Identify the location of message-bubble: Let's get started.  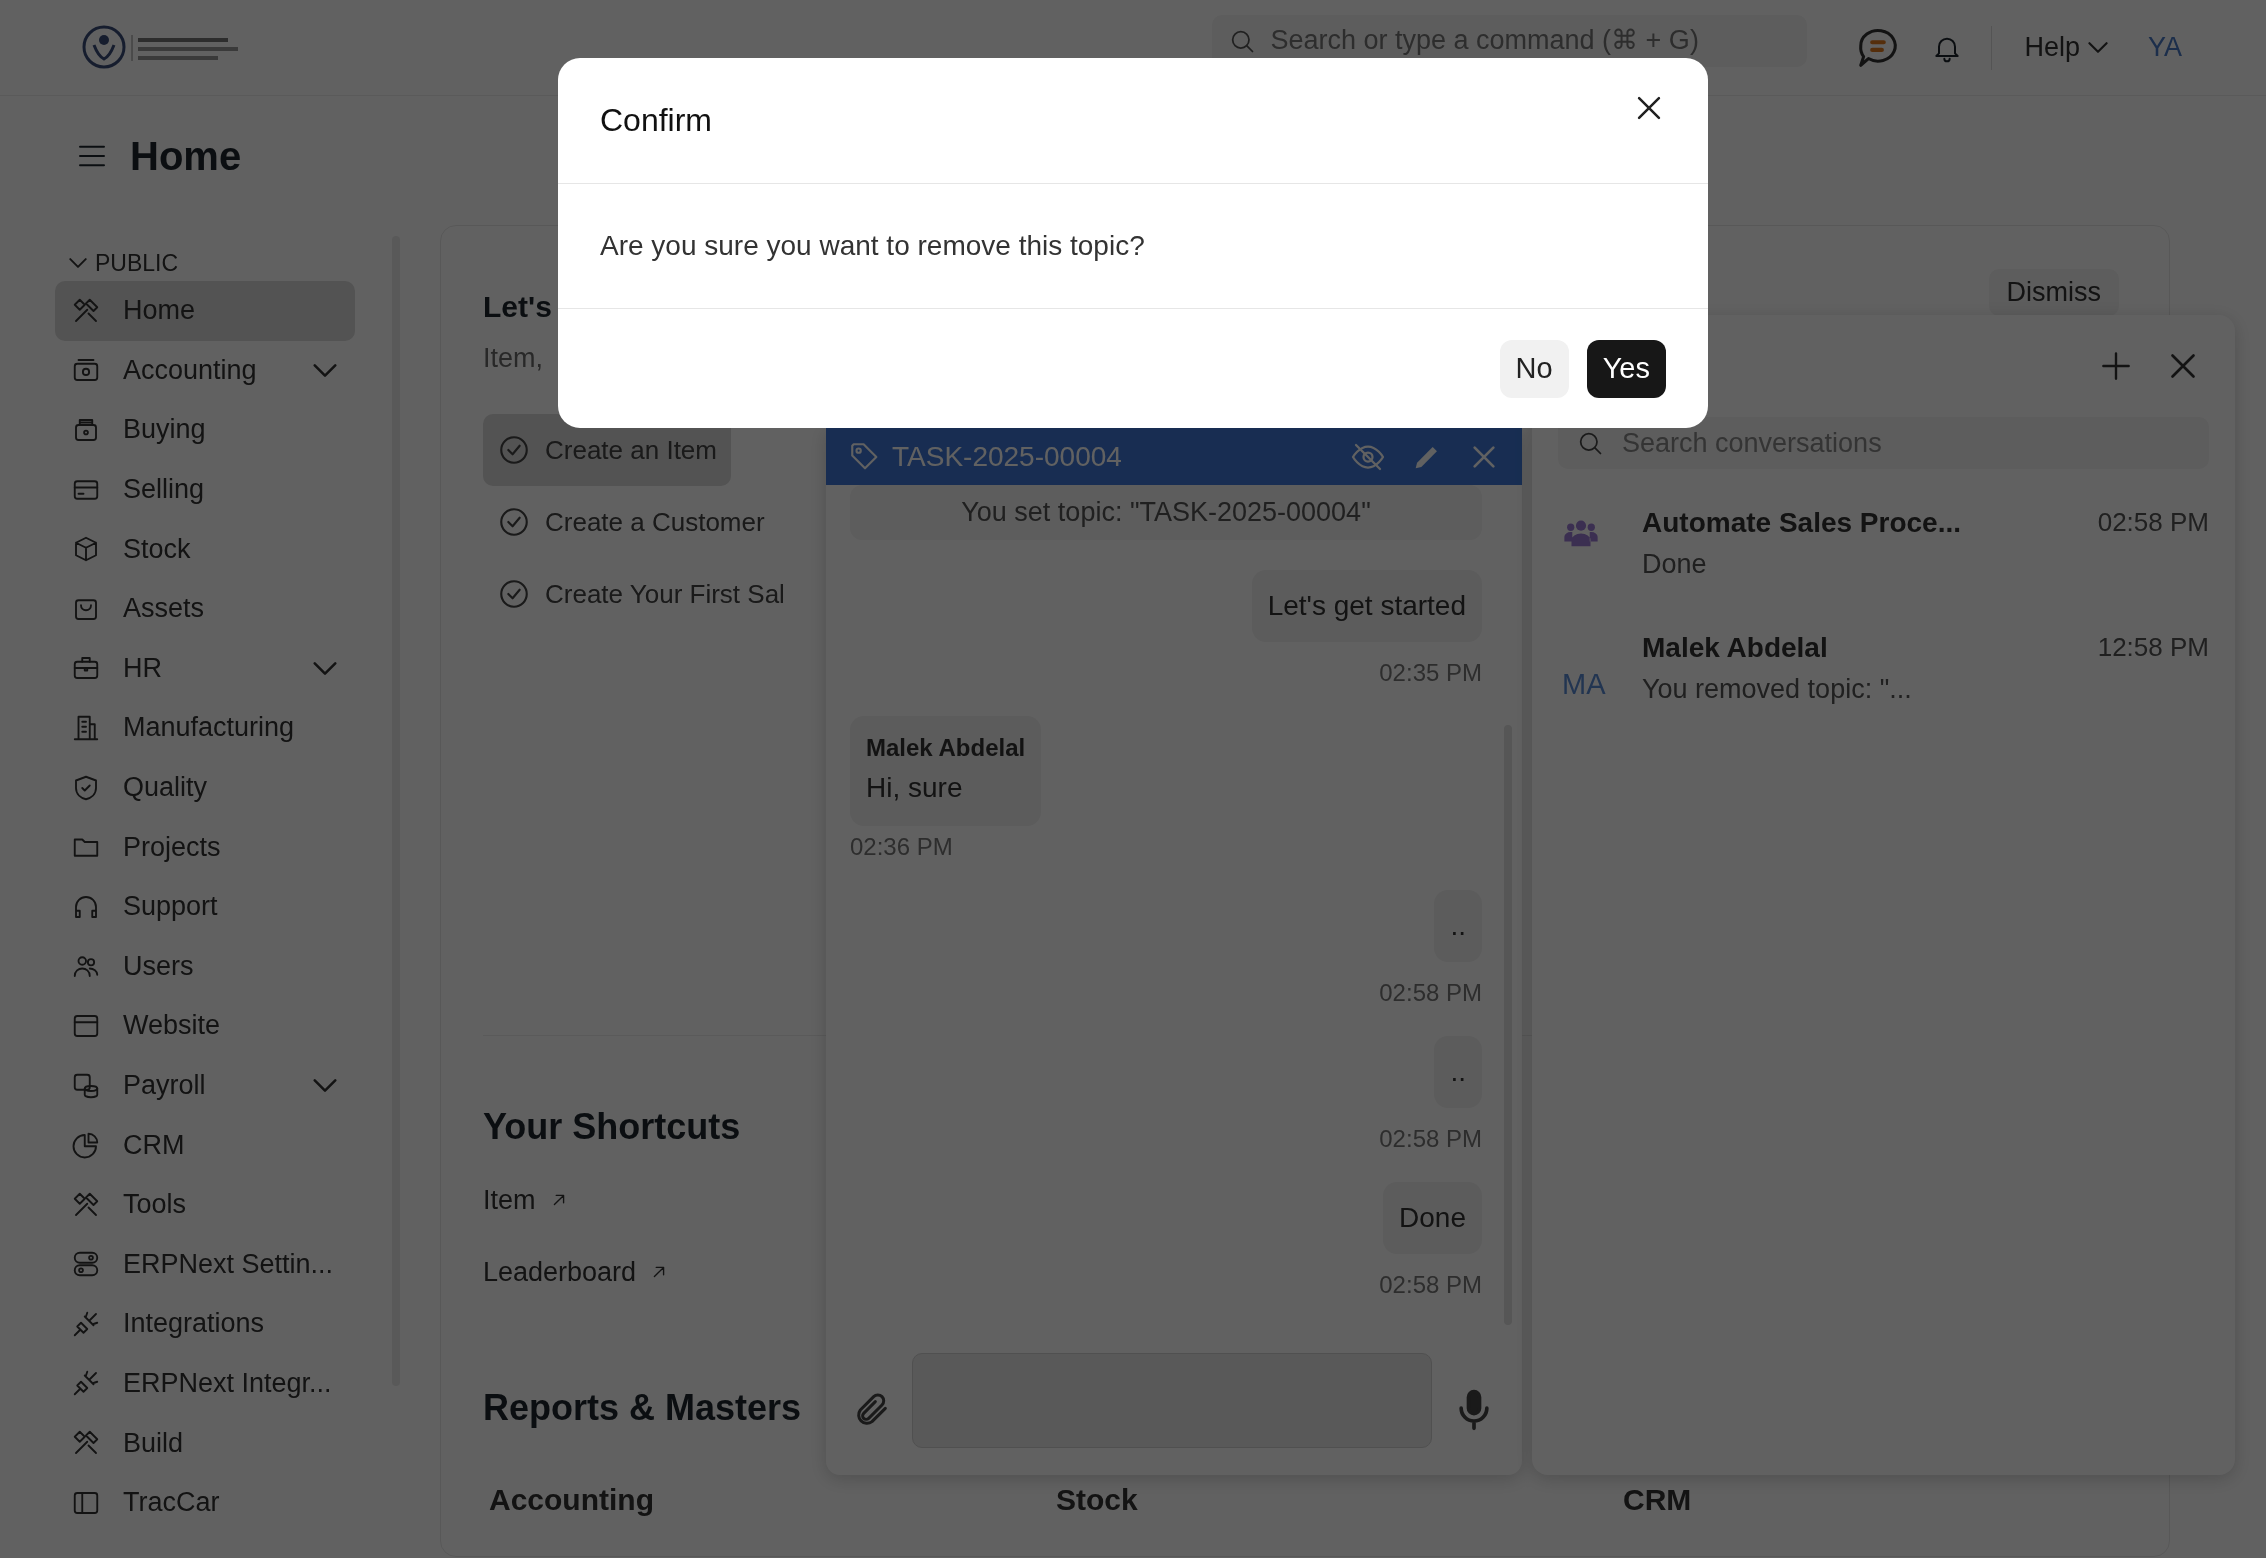
(1366, 606).